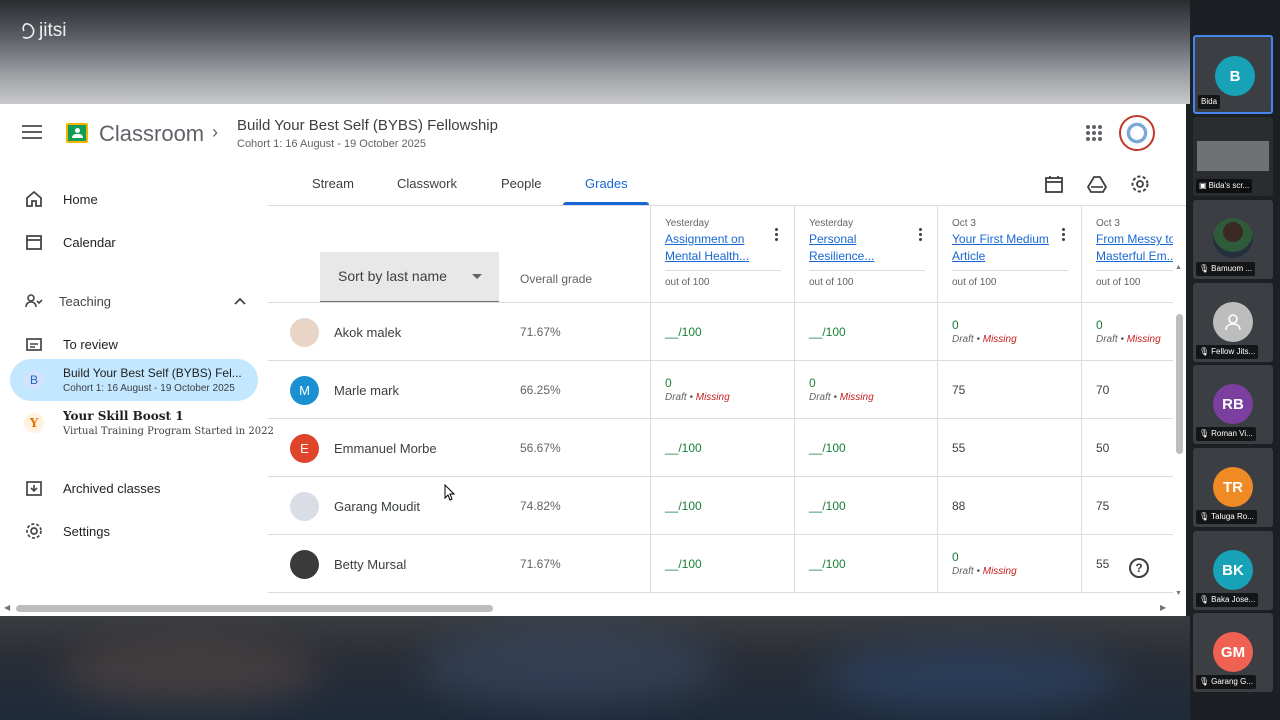 This screenshot has height=720, width=1280. What do you see at coordinates (151, 134) in the screenshot?
I see `app-title: Classroom` at bounding box center [151, 134].